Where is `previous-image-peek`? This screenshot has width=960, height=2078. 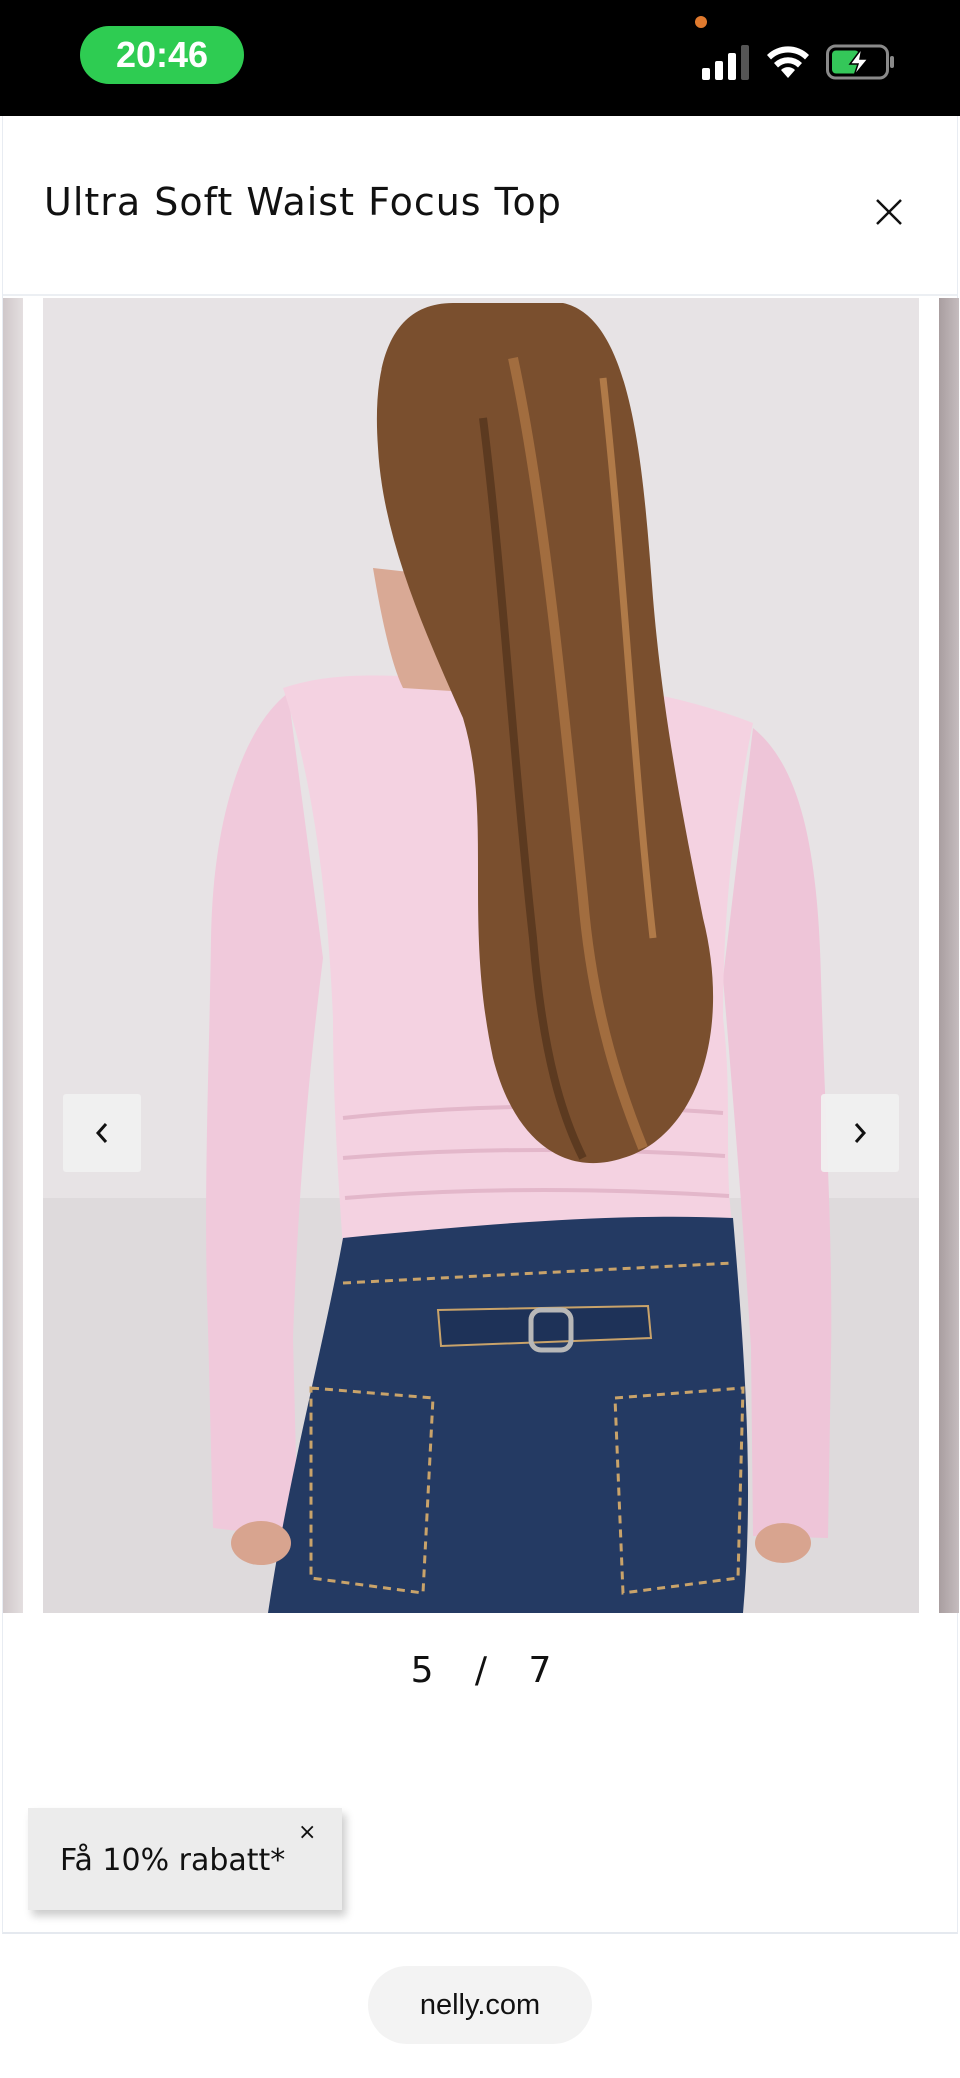
previous-image-peek is located at coordinates (13, 955).